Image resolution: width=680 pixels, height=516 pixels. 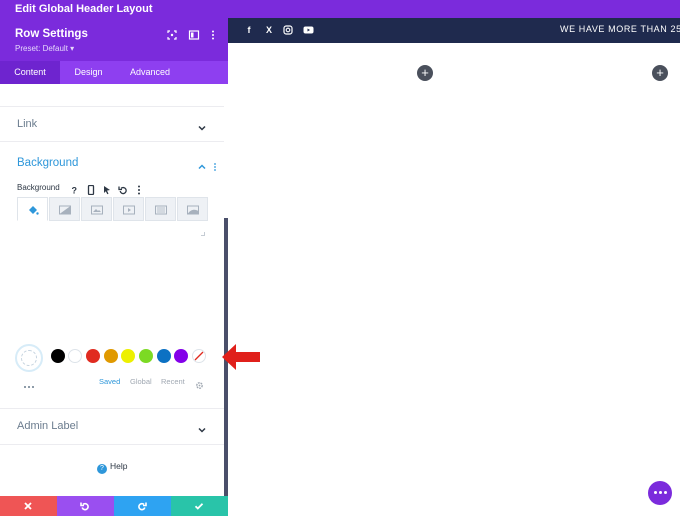 What do you see at coordinates (44, 48) in the screenshot?
I see `preset-dropdown: Preset: Default ▾` at bounding box center [44, 48].